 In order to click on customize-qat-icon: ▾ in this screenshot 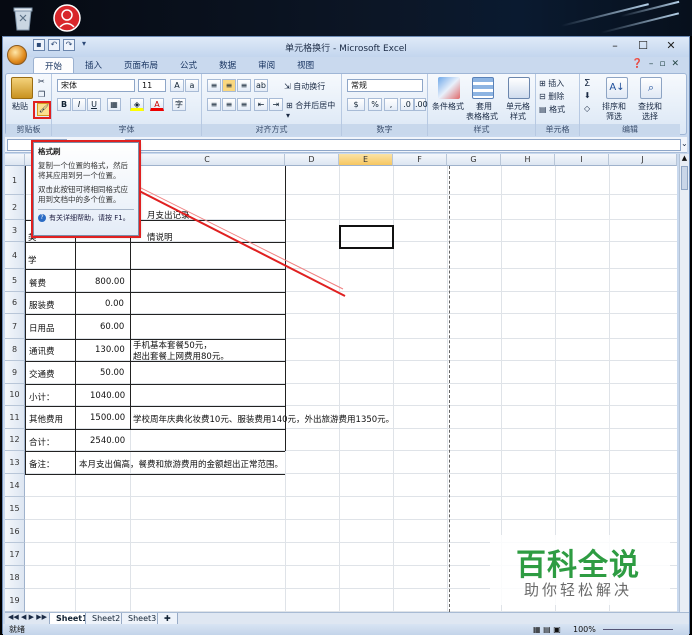, I will do `click(84, 45)`.